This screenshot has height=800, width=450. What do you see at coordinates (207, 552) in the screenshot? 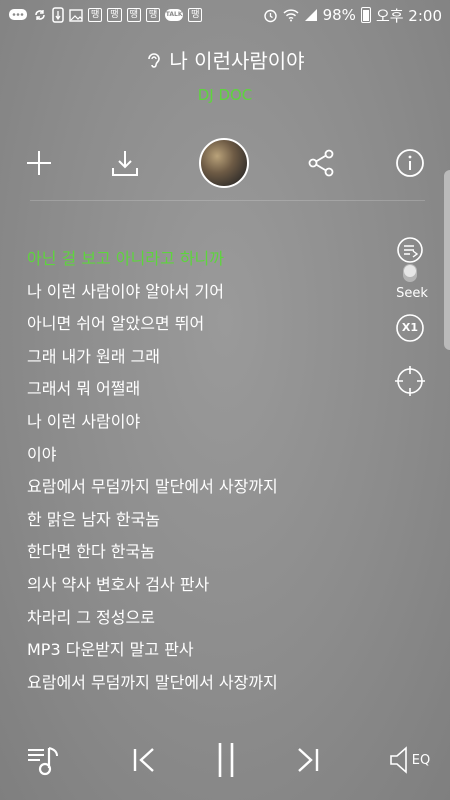
I see `lyric-line: 한다면 한다 한국놈` at bounding box center [207, 552].